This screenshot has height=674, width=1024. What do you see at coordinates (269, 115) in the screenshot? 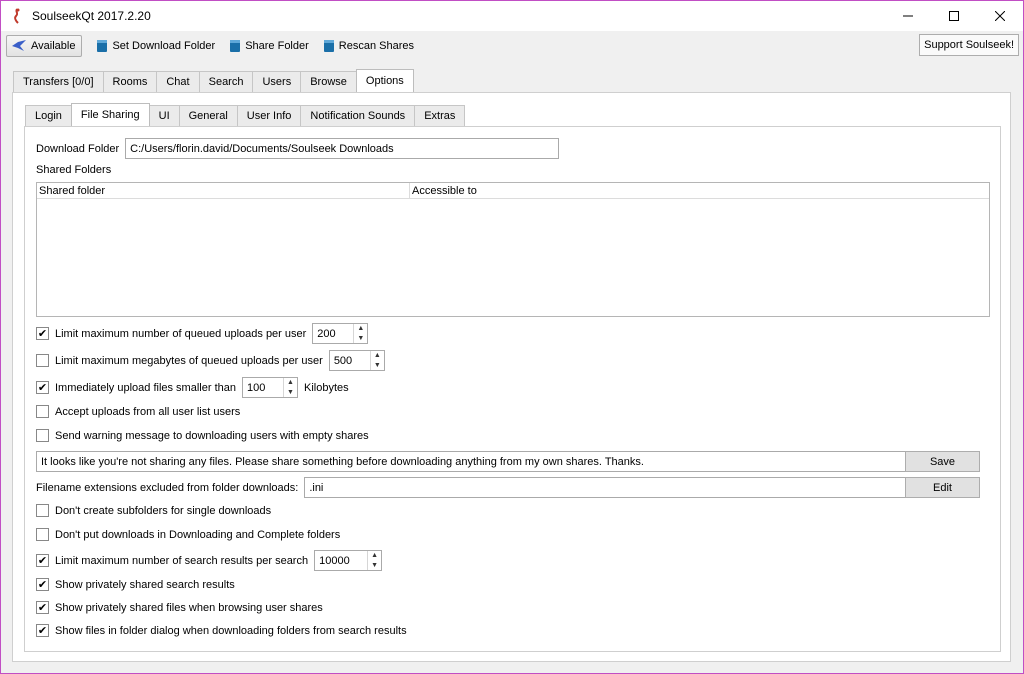
I see `tab-user-info: User Info` at bounding box center [269, 115].